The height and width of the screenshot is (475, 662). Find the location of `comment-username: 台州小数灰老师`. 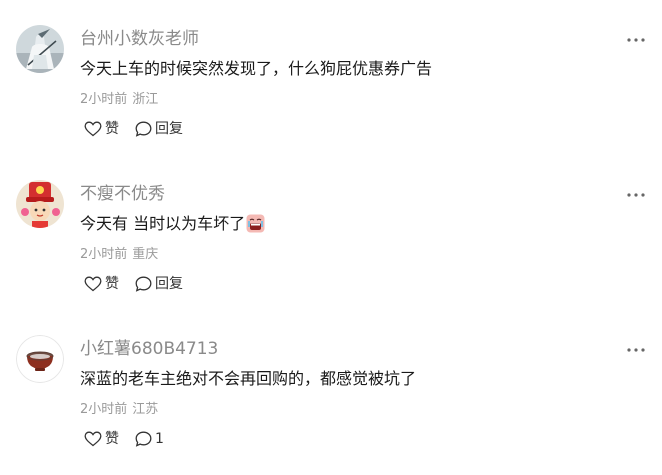

comment-username: 台州小数灰老师 is located at coordinates (139, 39).